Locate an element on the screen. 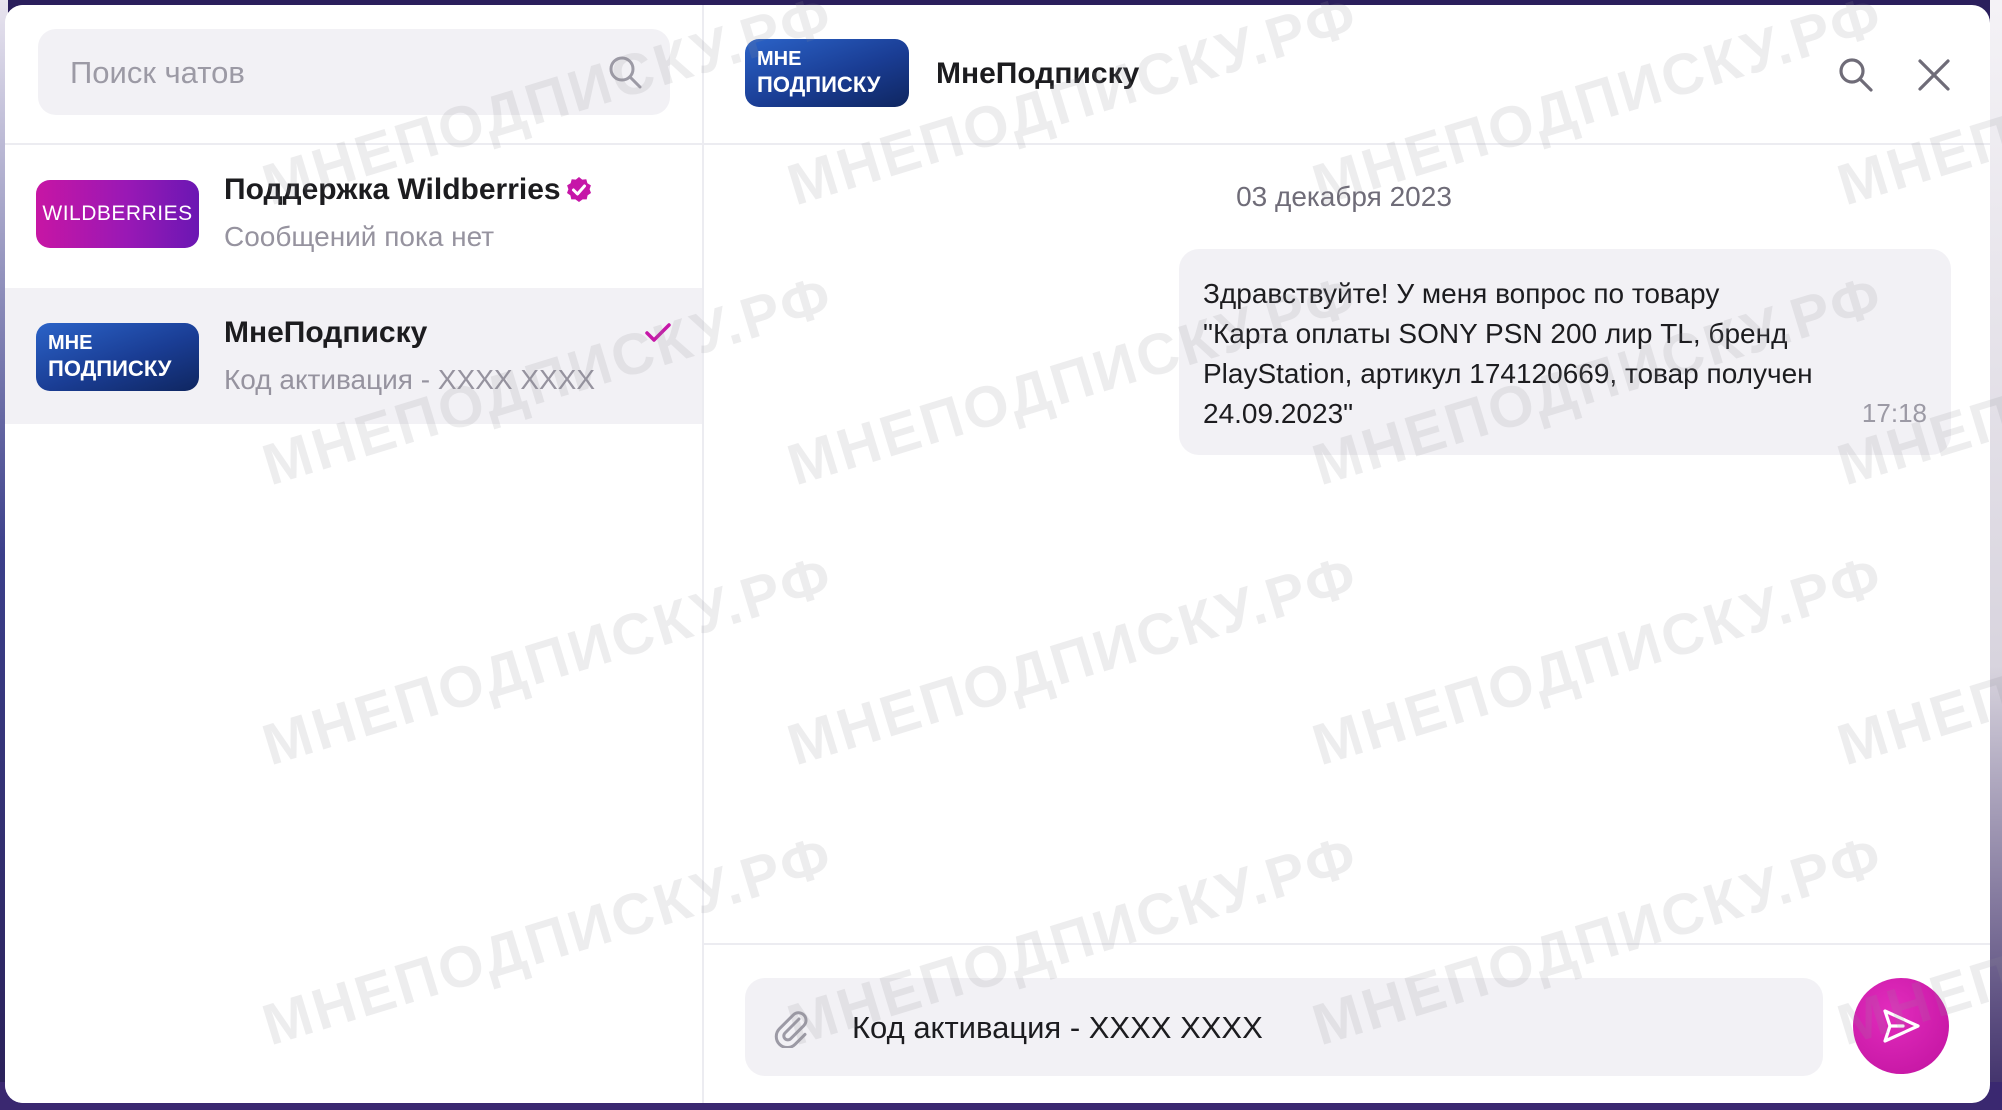 This screenshot has width=2002, height=1110. avatar-wildberries-text: WILDBERRIES is located at coordinates (117, 213).